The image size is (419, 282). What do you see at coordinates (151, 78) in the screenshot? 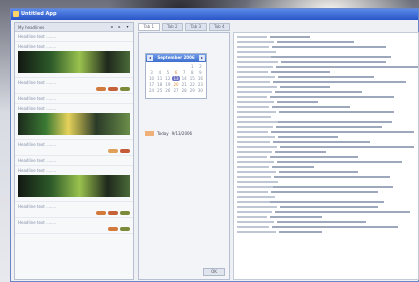
I see `calendar-day: 10` at bounding box center [151, 78].